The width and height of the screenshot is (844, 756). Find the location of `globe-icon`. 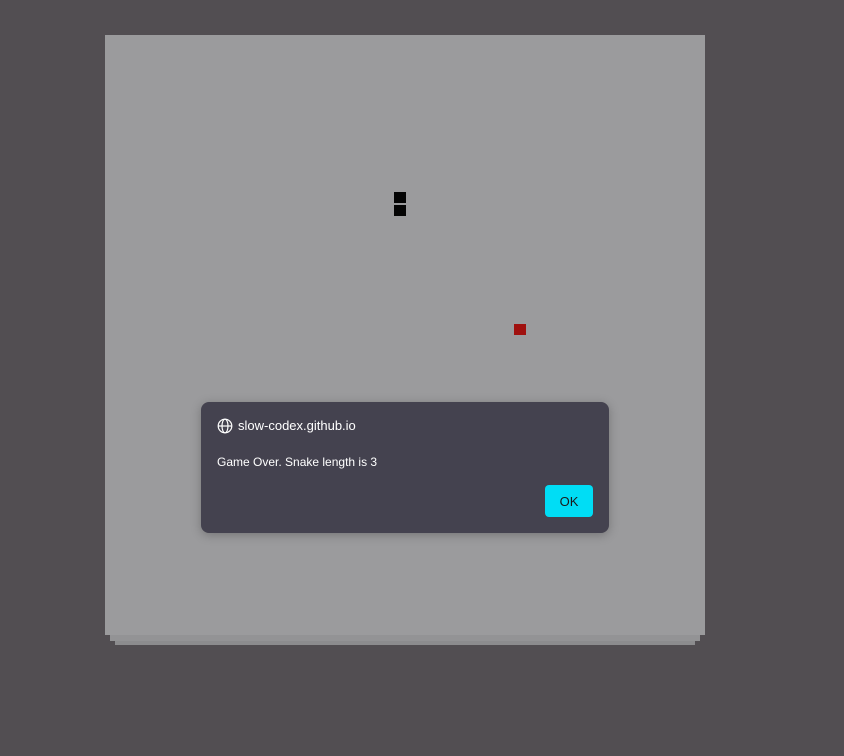

globe-icon is located at coordinates (225, 426).